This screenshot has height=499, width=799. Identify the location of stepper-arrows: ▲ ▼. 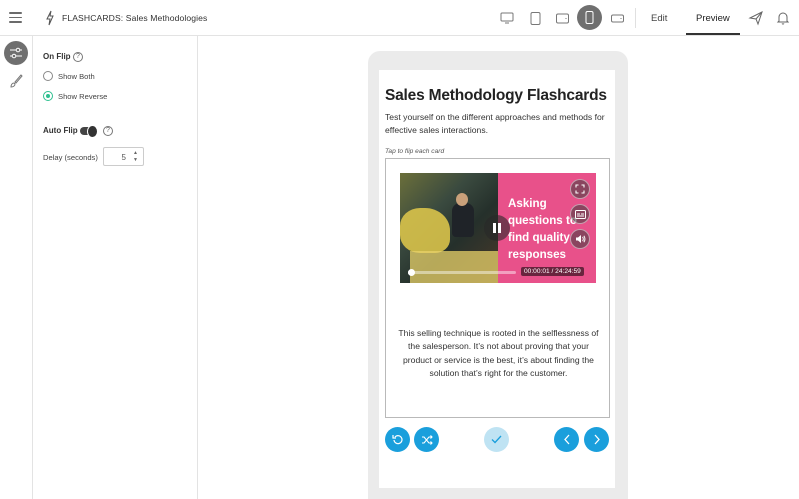
(135, 157).